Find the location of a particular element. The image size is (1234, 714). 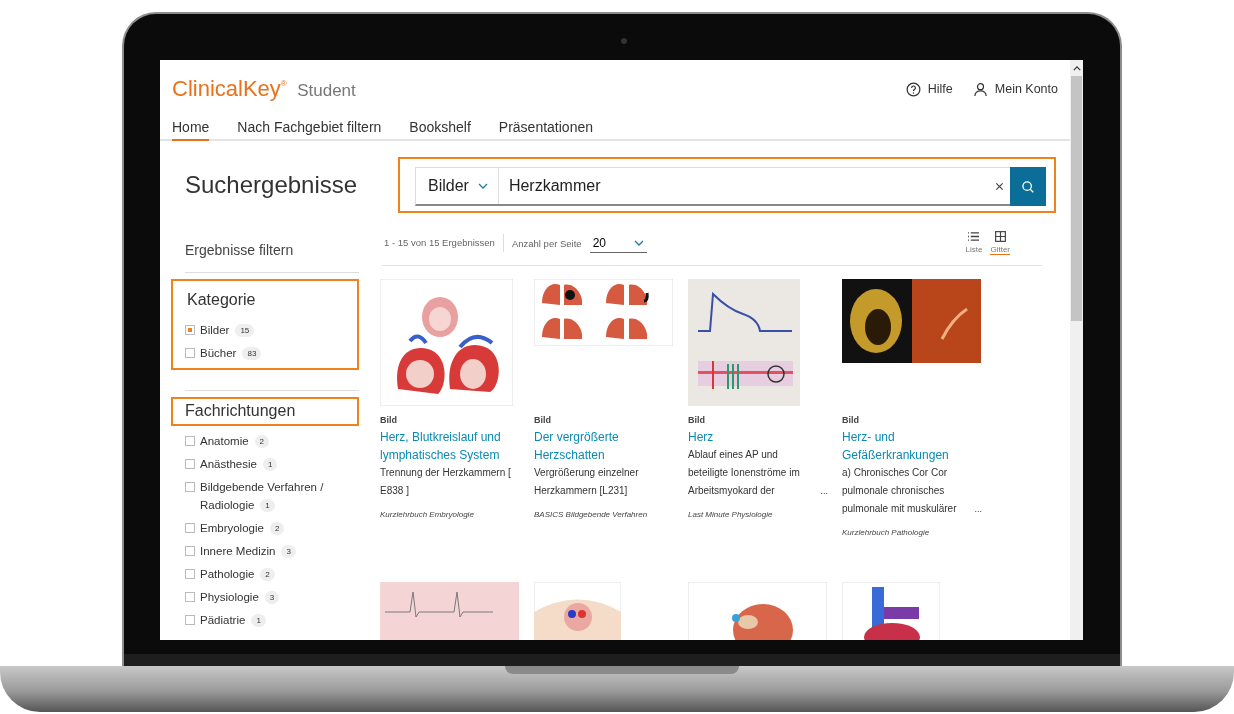

count-badge: 15 is located at coordinates (245, 330).